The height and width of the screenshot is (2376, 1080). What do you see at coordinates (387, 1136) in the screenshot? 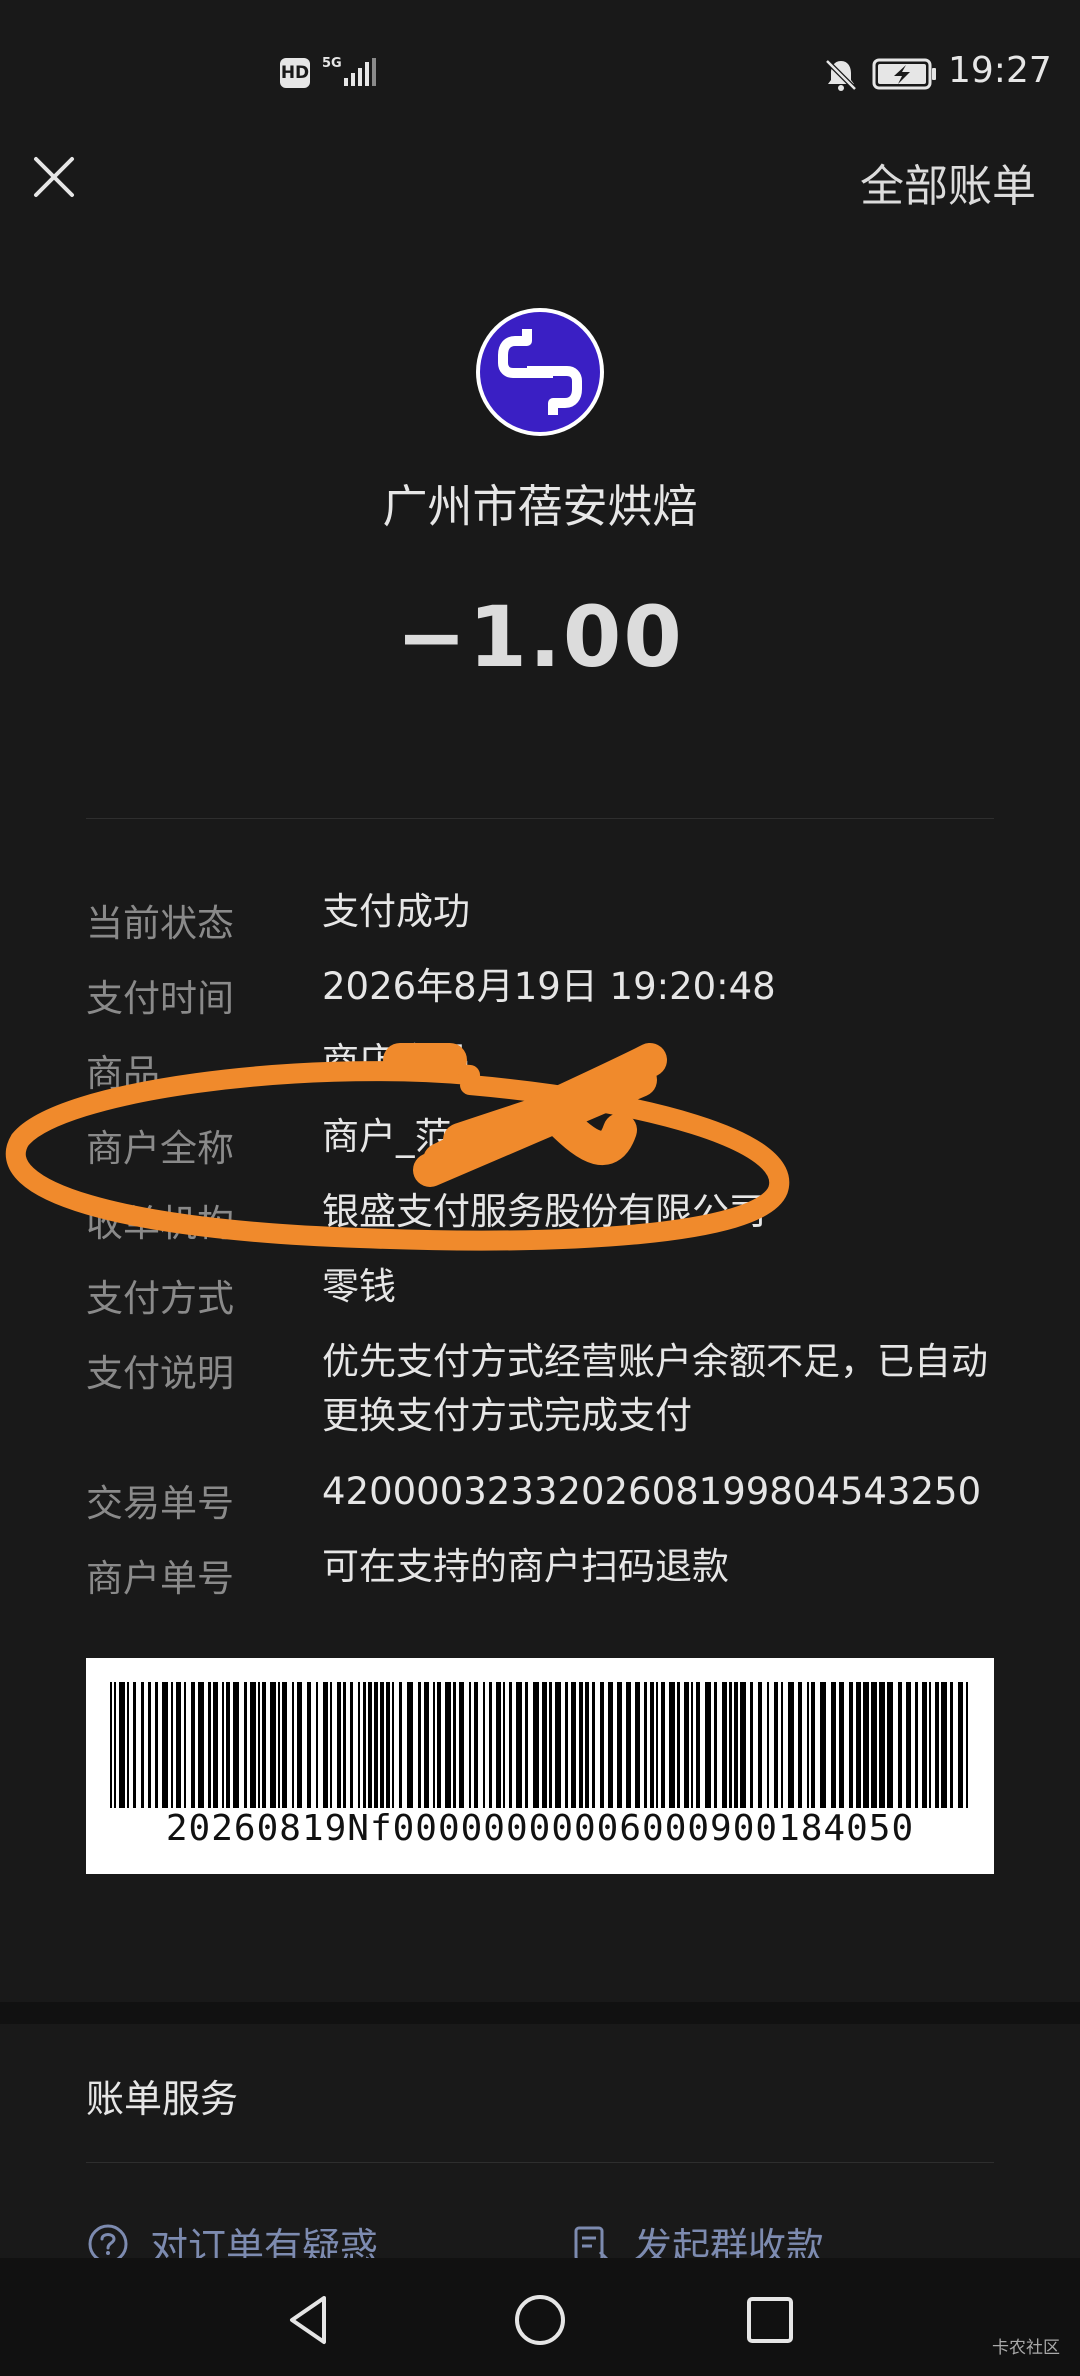
I see `detail-value: 商户_范` at bounding box center [387, 1136].